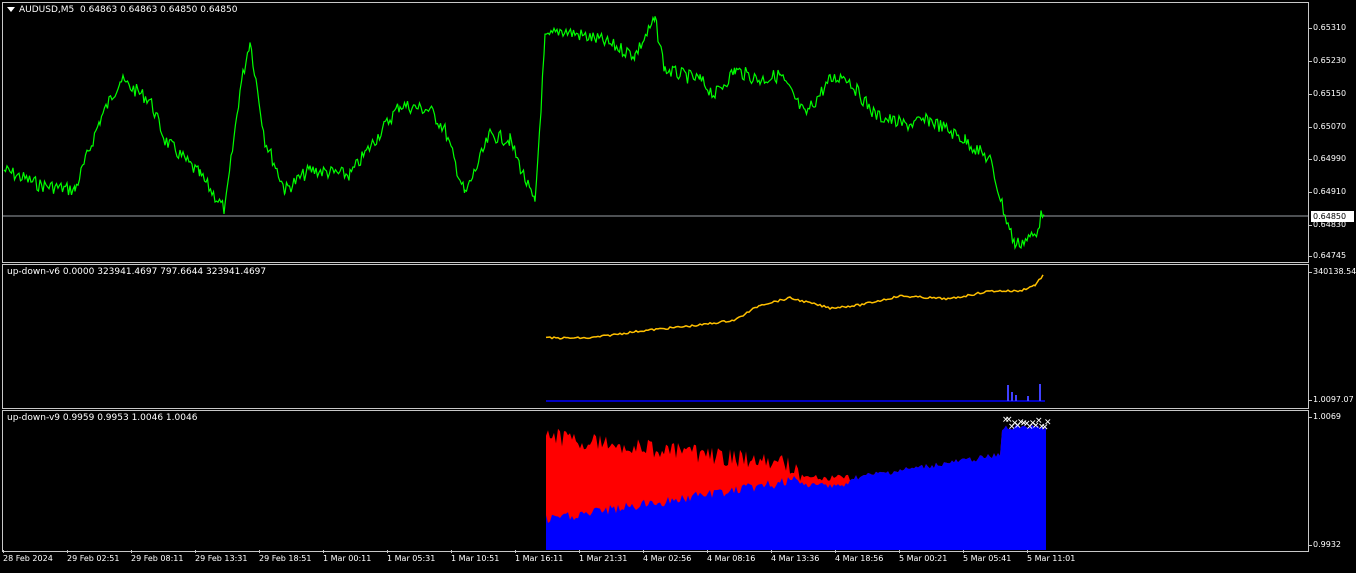 This screenshot has height=573, width=1356. I want to click on time-label: 5 Mar 11:01, so click(1051, 556).